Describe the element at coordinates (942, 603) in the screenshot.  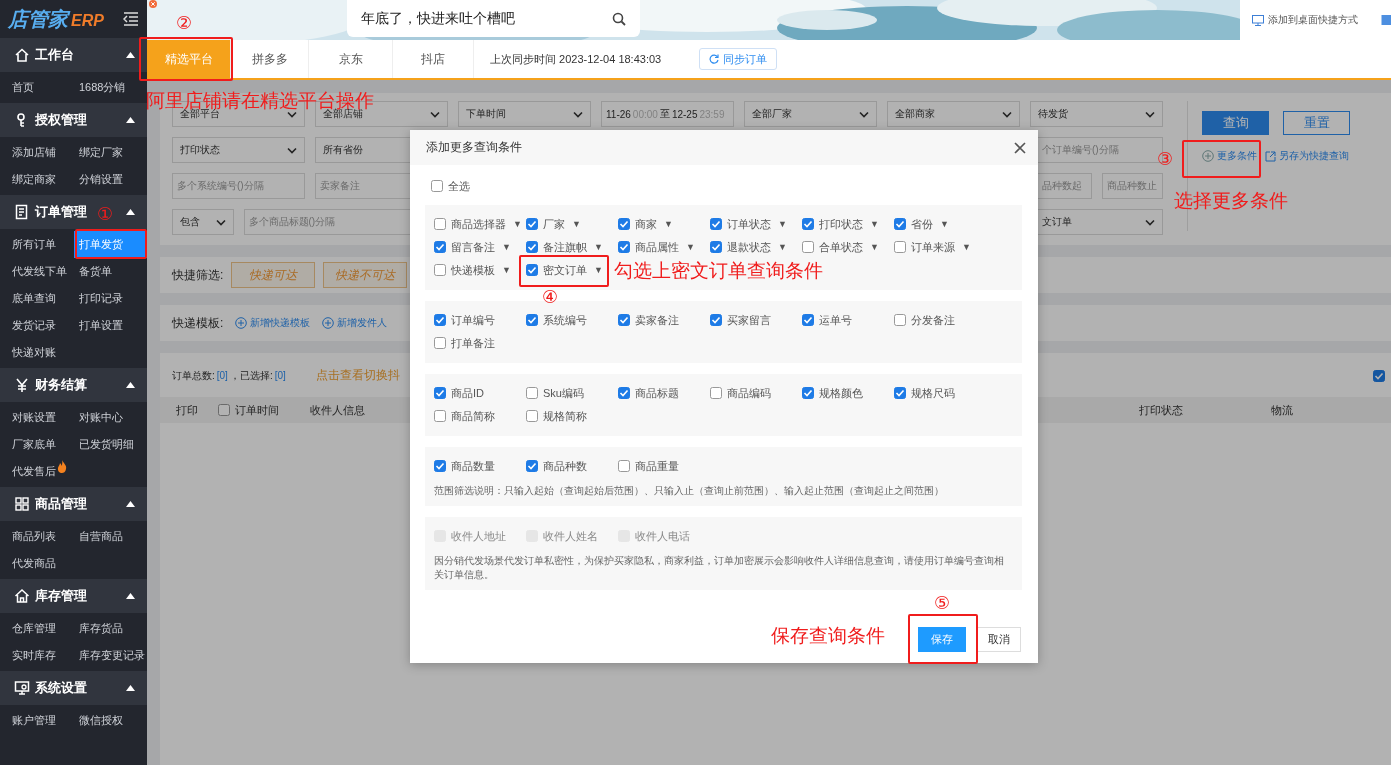
I see `step-number: ⑤` at that location.